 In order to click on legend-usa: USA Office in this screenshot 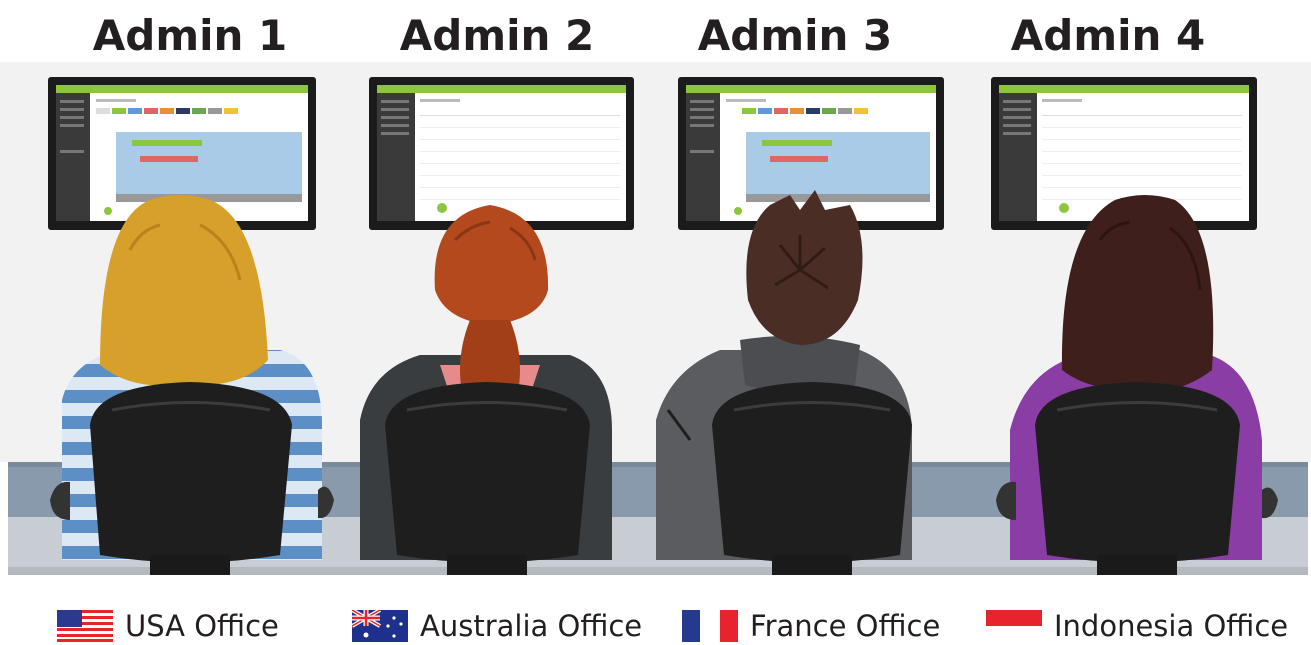, I will do `click(168, 626)`.